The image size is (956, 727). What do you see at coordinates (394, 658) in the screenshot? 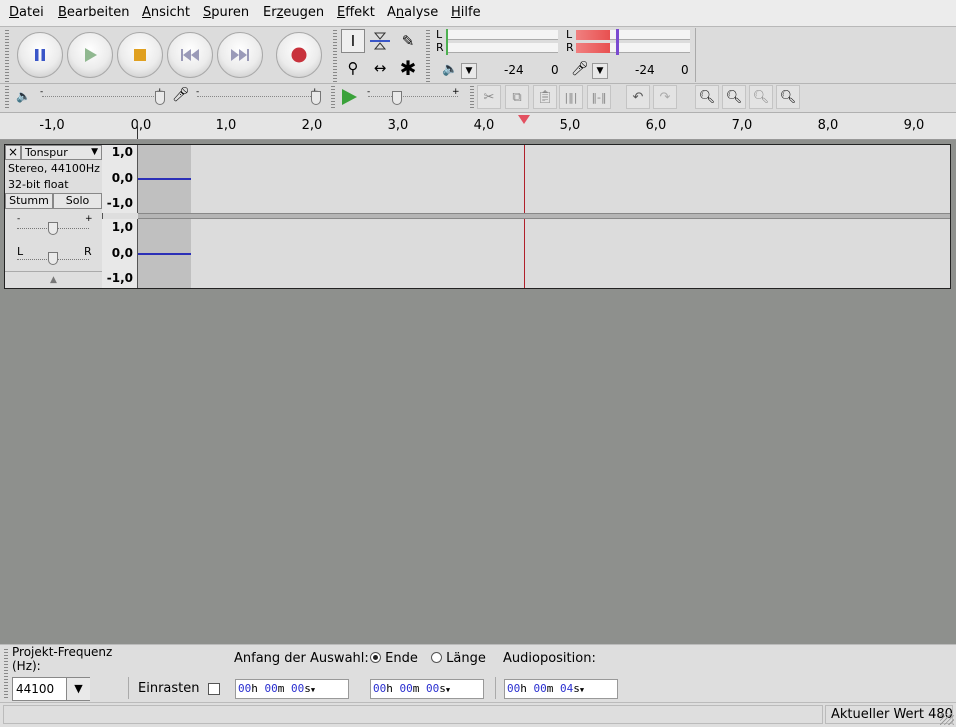
I see `end-radio: Ende` at bounding box center [394, 658].